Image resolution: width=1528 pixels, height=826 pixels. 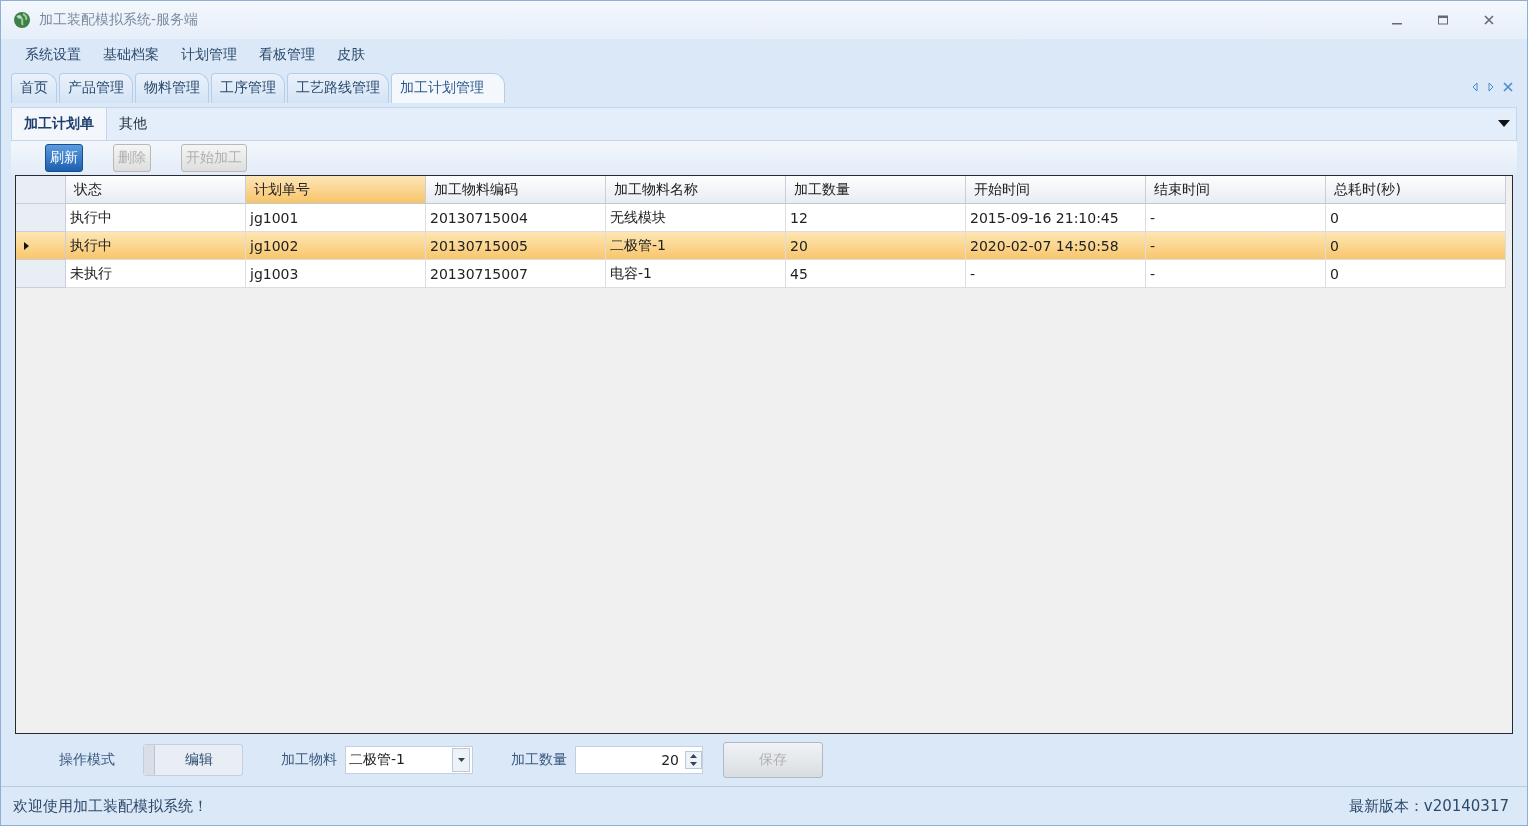 I want to click on column-header: 计划单号, so click(x=336, y=190).